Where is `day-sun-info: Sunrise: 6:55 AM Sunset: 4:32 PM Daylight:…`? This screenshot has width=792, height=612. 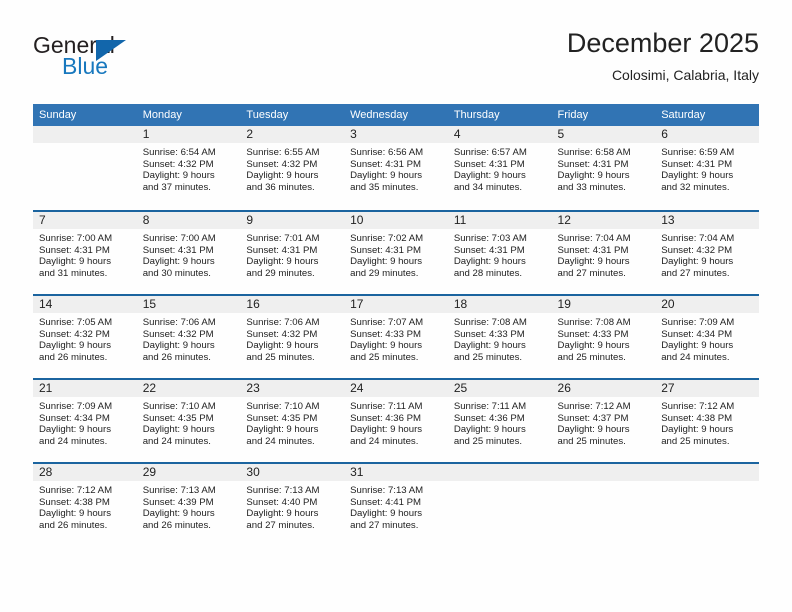
day-sun-info: Sunrise: 6:55 AM Sunset: 4:32 PM Daylight:… is located at coordinates (292, 168).